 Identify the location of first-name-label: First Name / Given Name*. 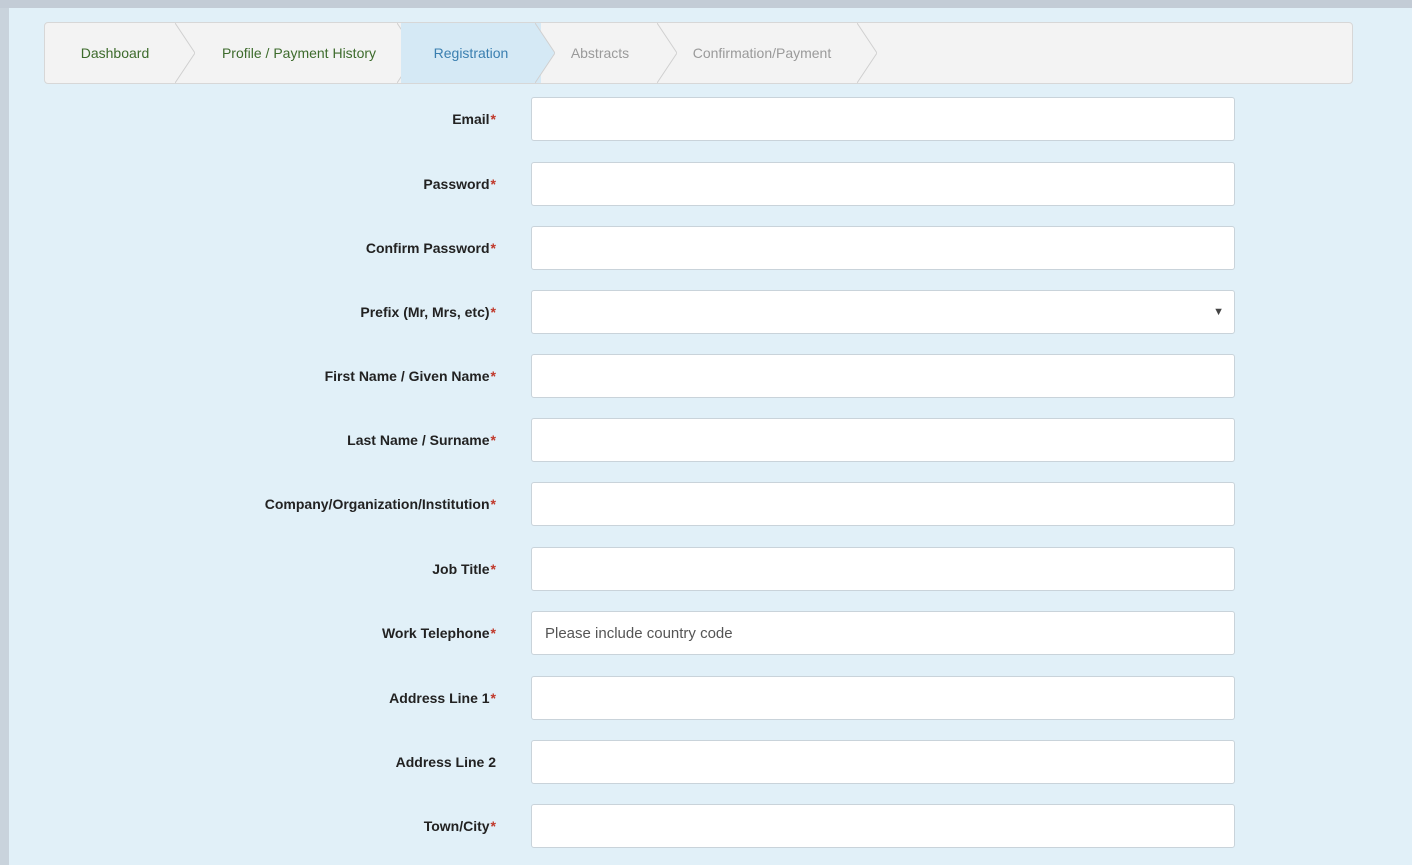
(410, 376).